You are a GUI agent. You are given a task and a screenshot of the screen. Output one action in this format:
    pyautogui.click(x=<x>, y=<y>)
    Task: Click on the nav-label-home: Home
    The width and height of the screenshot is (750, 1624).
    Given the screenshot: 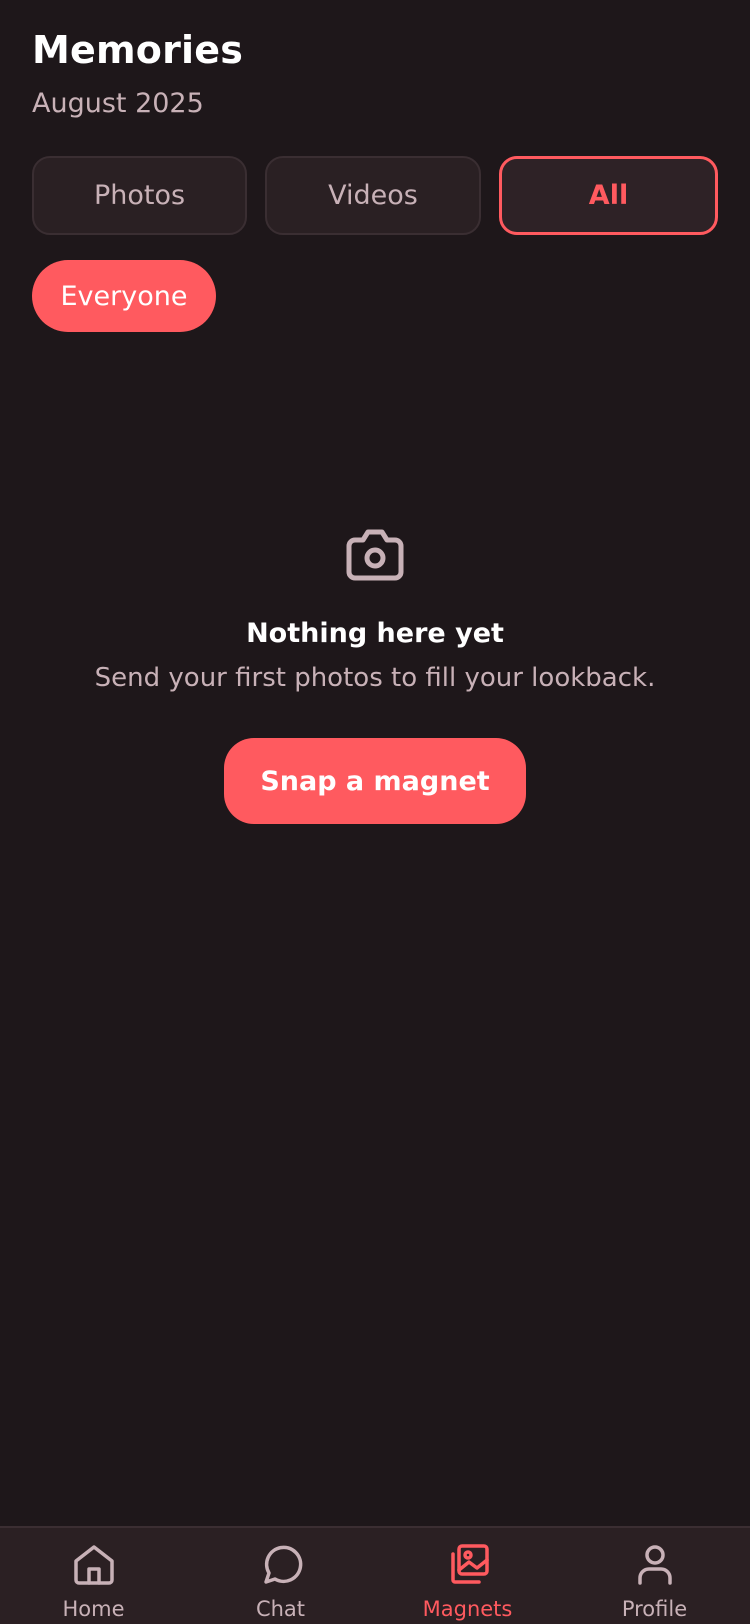 What is the action you would take?
    pyautogui.click(x=93, y=1609)
    